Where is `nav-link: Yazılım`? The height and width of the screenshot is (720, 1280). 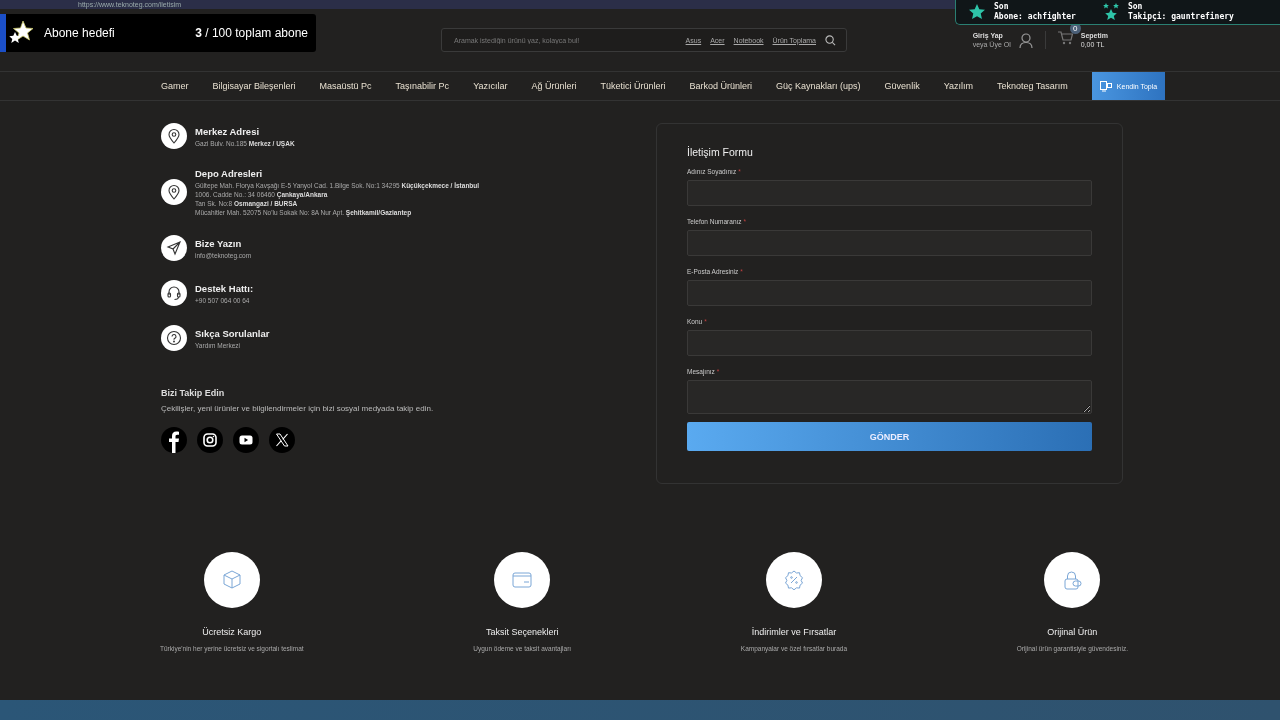 nav-link: Yazılım is located at coordinates (958, 86).